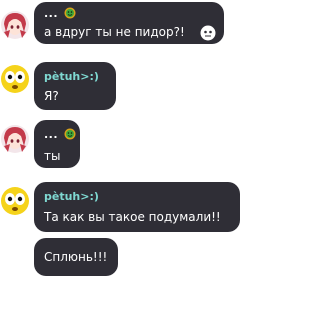 Image resolution: width=320 pixels, height=320 pixels. Describe the element at coordinates (132, 217) in the screenshot. I see `message-text: Та как вы такое подумали!!` at that location.